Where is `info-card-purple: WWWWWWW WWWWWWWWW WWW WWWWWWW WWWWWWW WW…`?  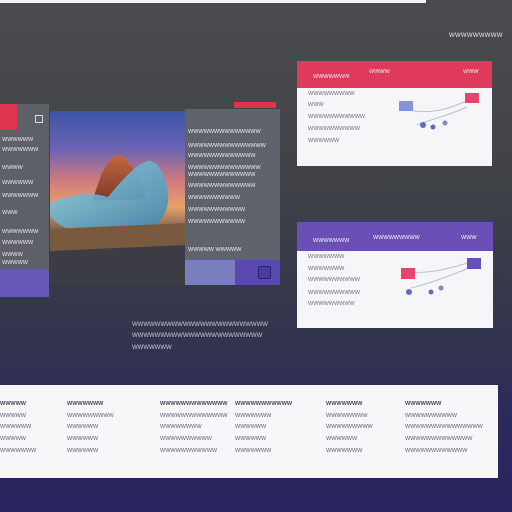 info-card-purple: WWWWWWW WWWWWWWWW WWW WWWWWWW WWWWWWW WW… is located at coordinates (395, 275).